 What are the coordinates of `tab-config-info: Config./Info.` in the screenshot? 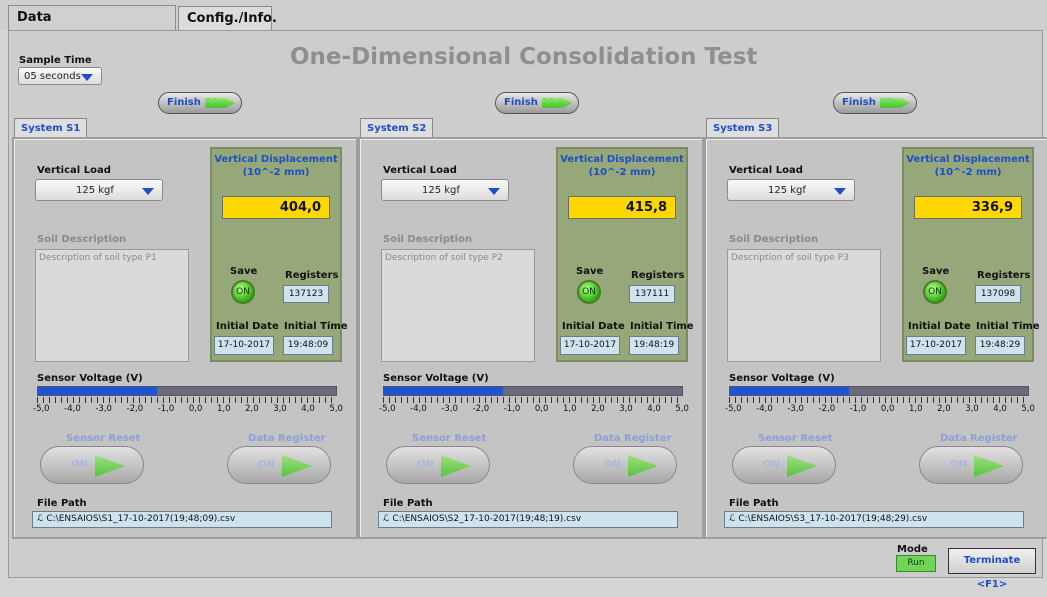 It's located at (227, 18).